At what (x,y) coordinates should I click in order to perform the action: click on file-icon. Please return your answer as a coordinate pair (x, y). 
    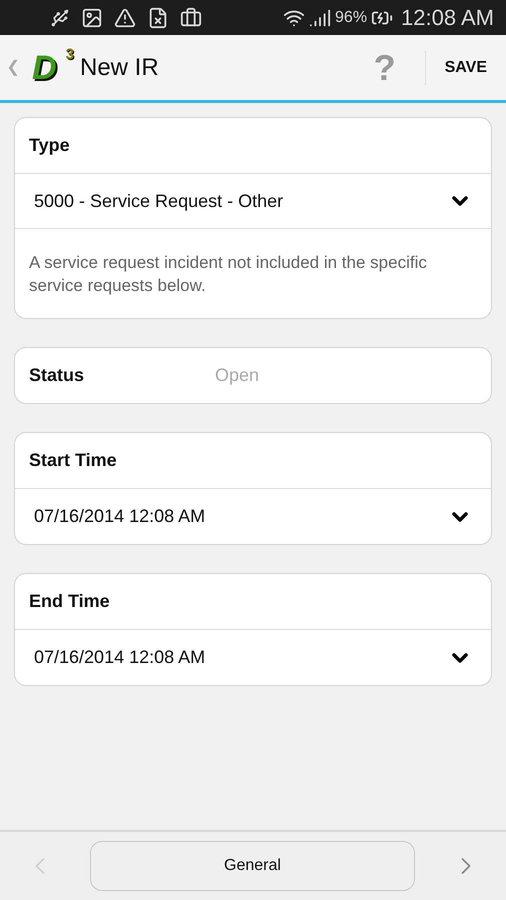
    Looking at the image, I should click on (158, 17).